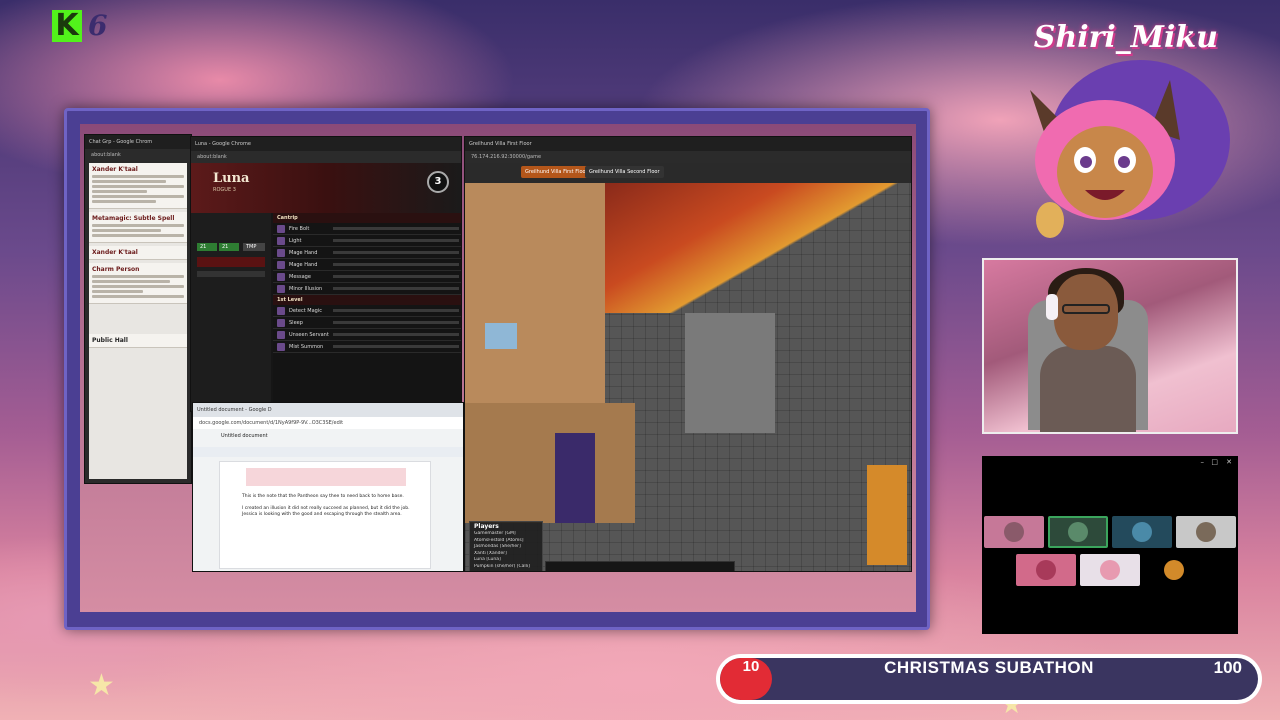  I want to click on spell-row: Message, so click(367, 277).